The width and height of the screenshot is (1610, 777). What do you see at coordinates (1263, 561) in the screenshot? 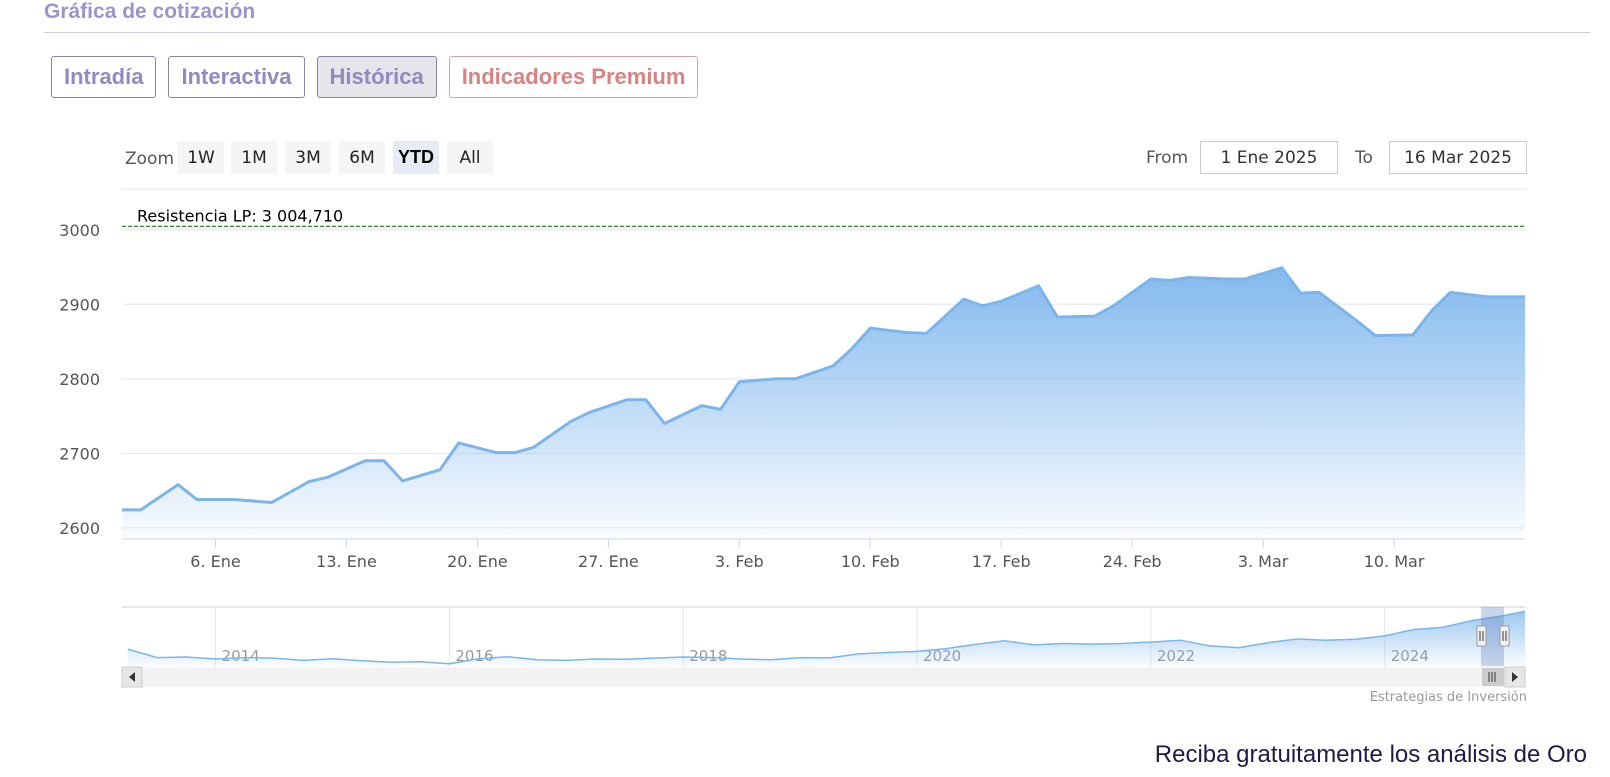
I see `x-tick-label: 3. Mar` at bounding box center [1263, 561].